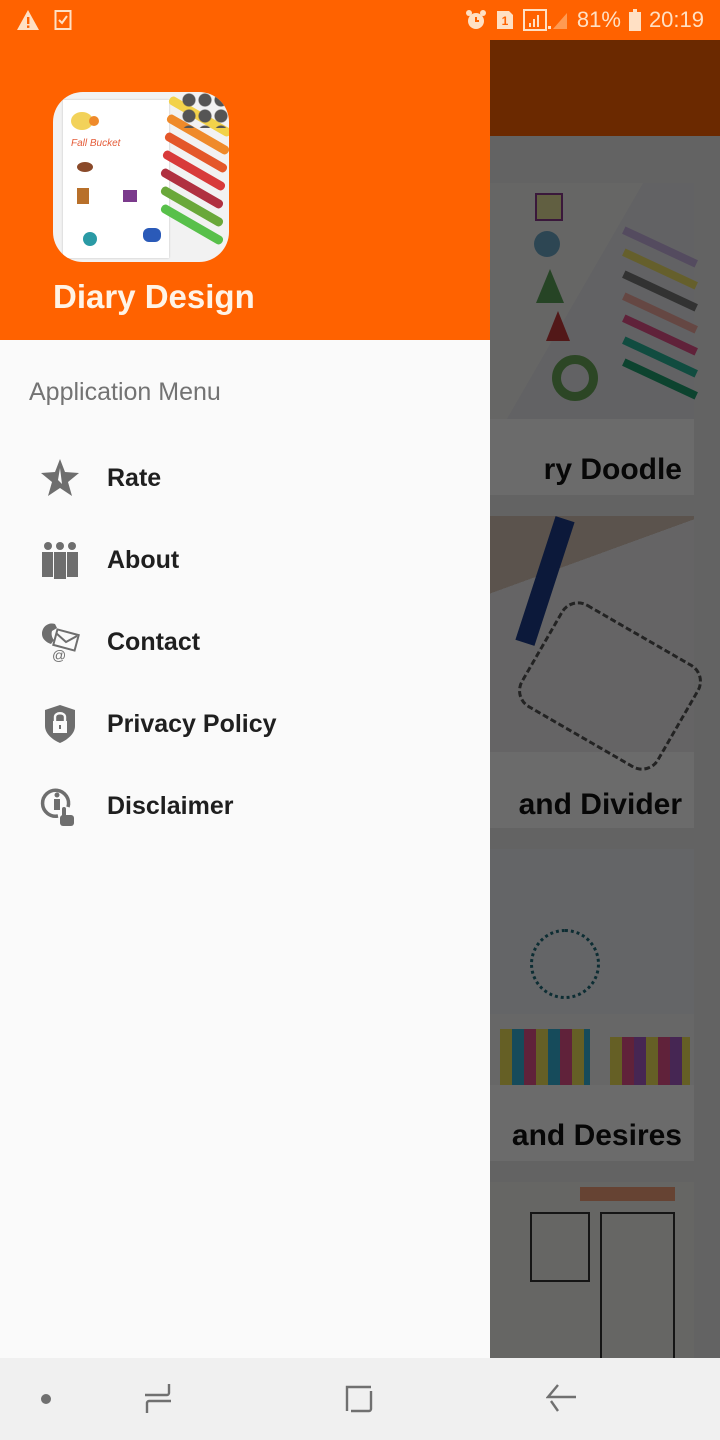  Describe the element at coordinates (28, 20) in the screenshot. I see `warning-icon` at that location.